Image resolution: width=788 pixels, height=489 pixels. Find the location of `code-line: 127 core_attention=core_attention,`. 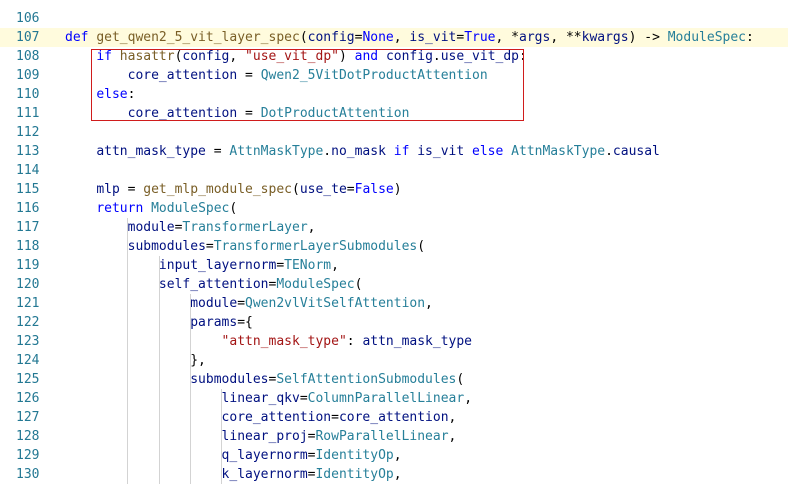

code-line: 127 core_attention=core_attention, is located at coordinates (394, 417).